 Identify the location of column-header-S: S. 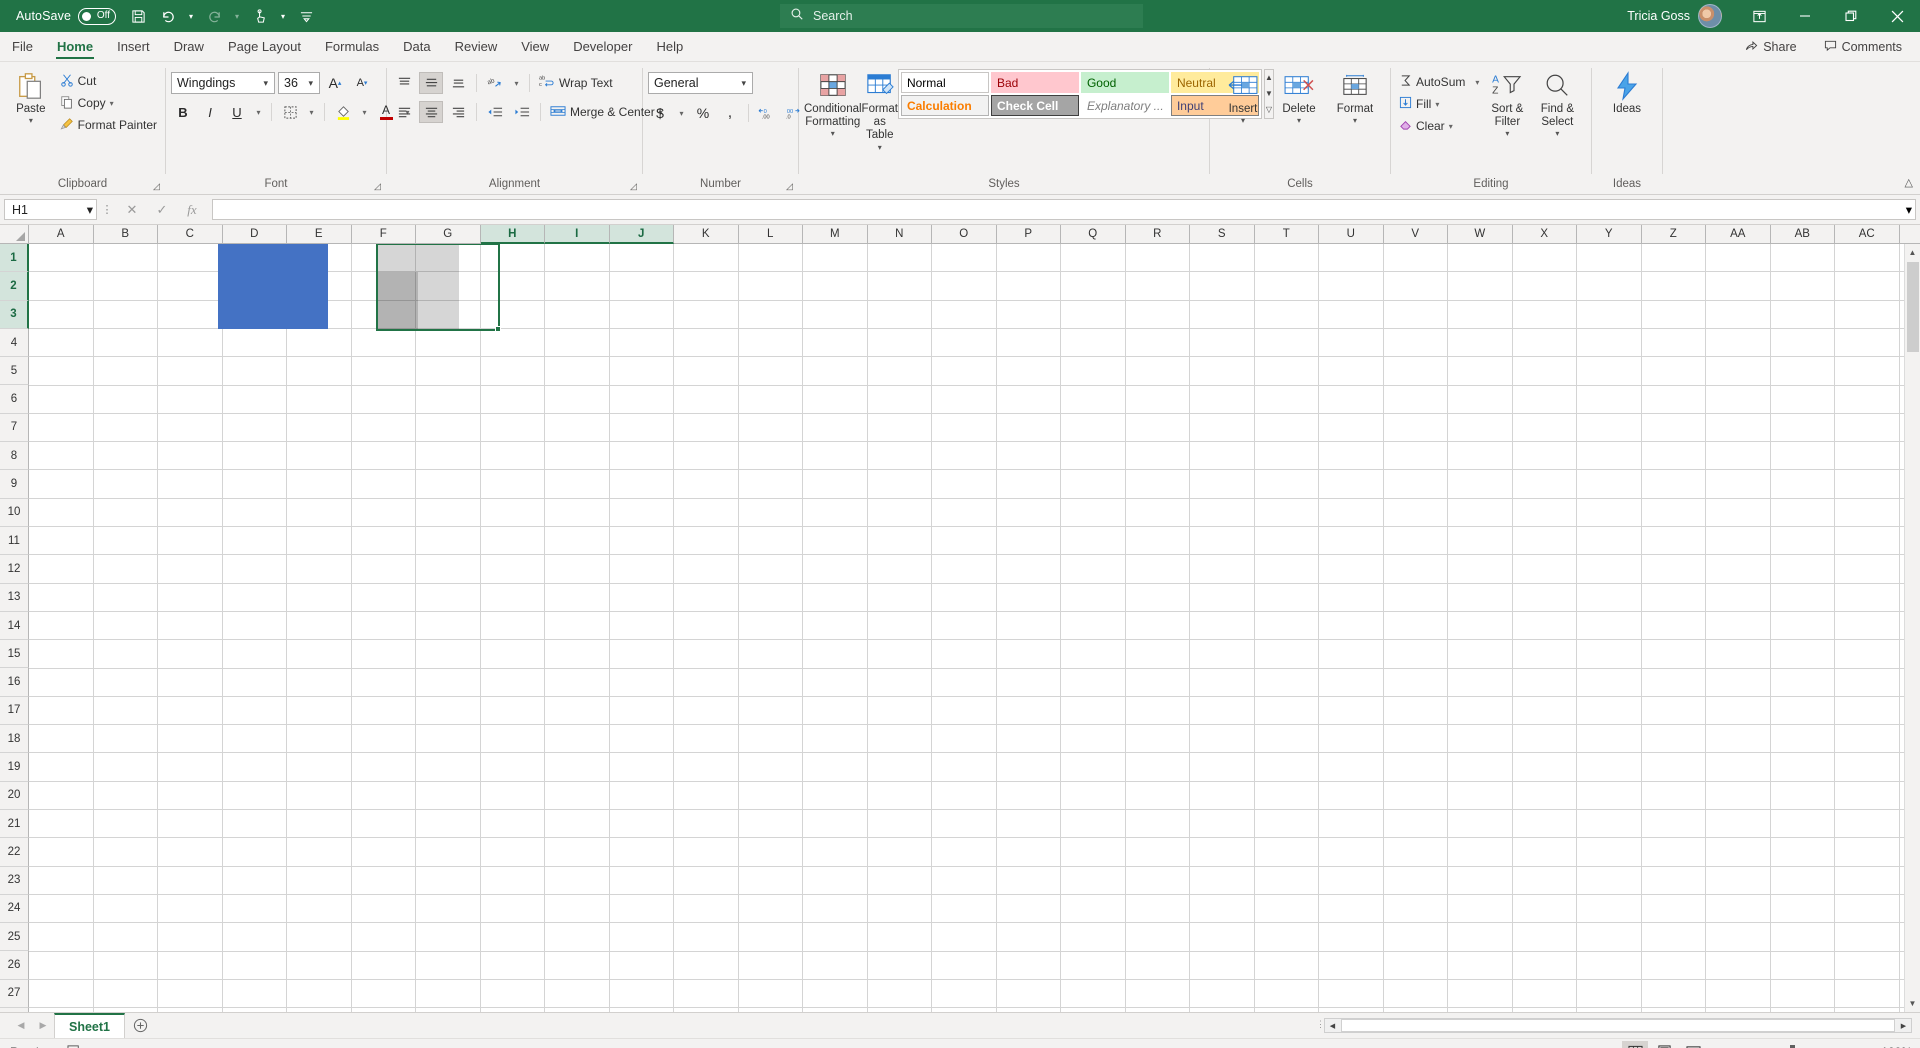
(1222, 234).